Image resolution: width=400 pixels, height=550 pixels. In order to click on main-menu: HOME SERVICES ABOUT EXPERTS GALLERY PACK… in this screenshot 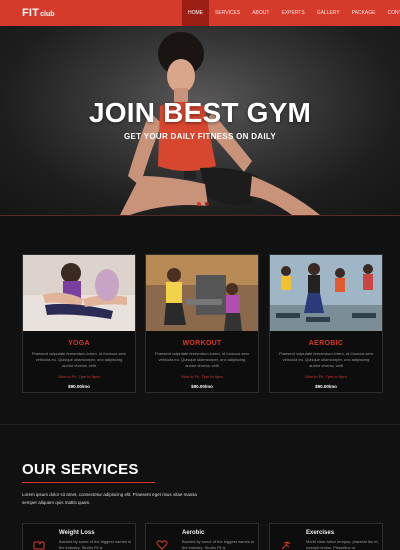, I will do `click(291, 13)`.